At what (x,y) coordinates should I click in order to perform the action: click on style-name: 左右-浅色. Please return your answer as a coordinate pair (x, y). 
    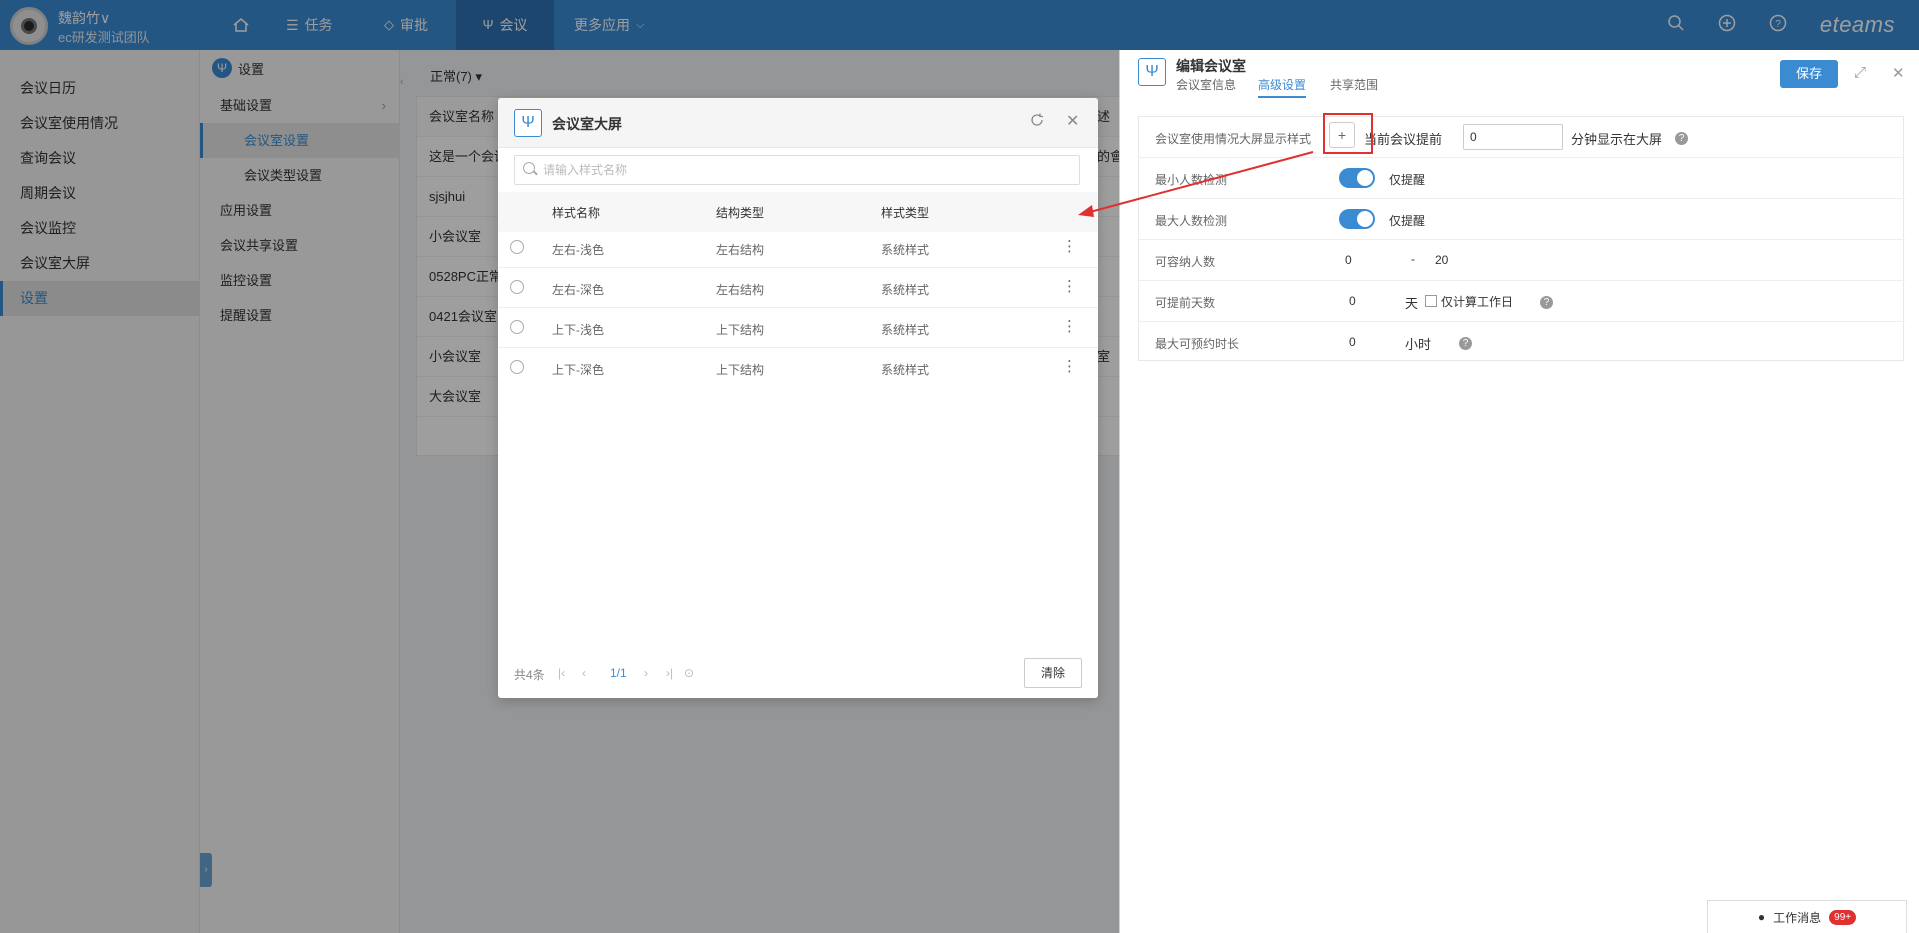
    Looking at the image, I should click on (578, 250).